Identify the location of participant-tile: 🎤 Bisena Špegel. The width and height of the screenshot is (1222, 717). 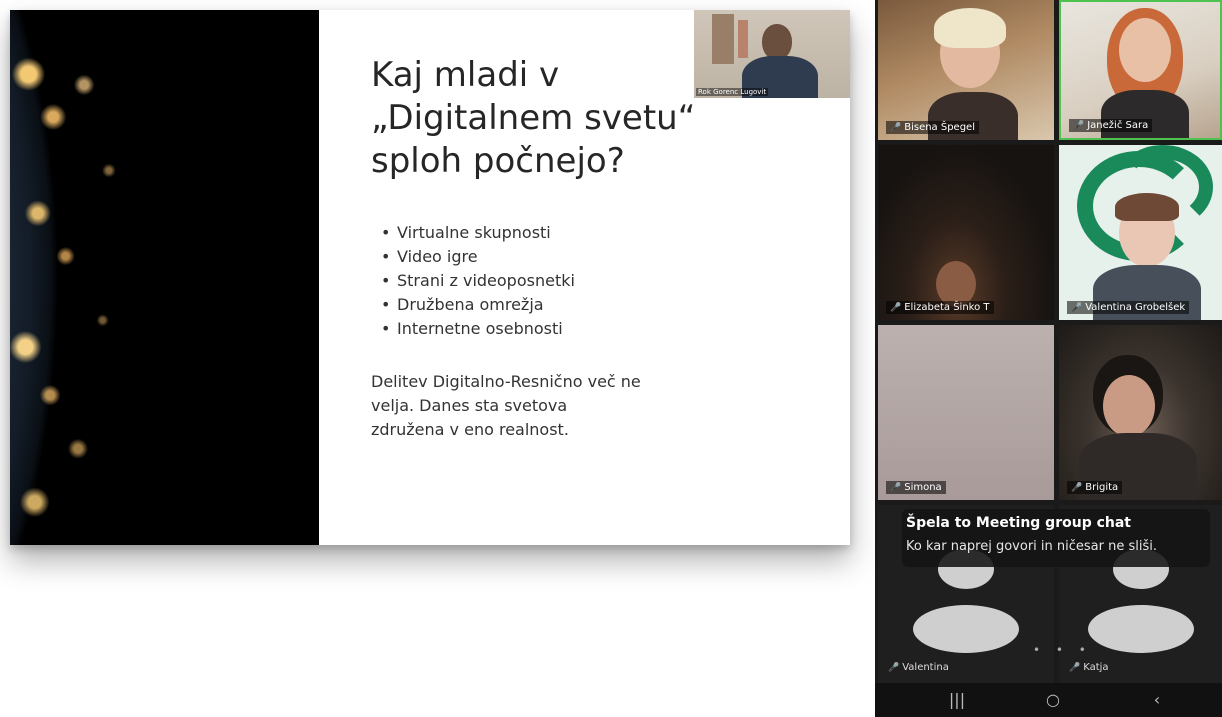
(966, 70).